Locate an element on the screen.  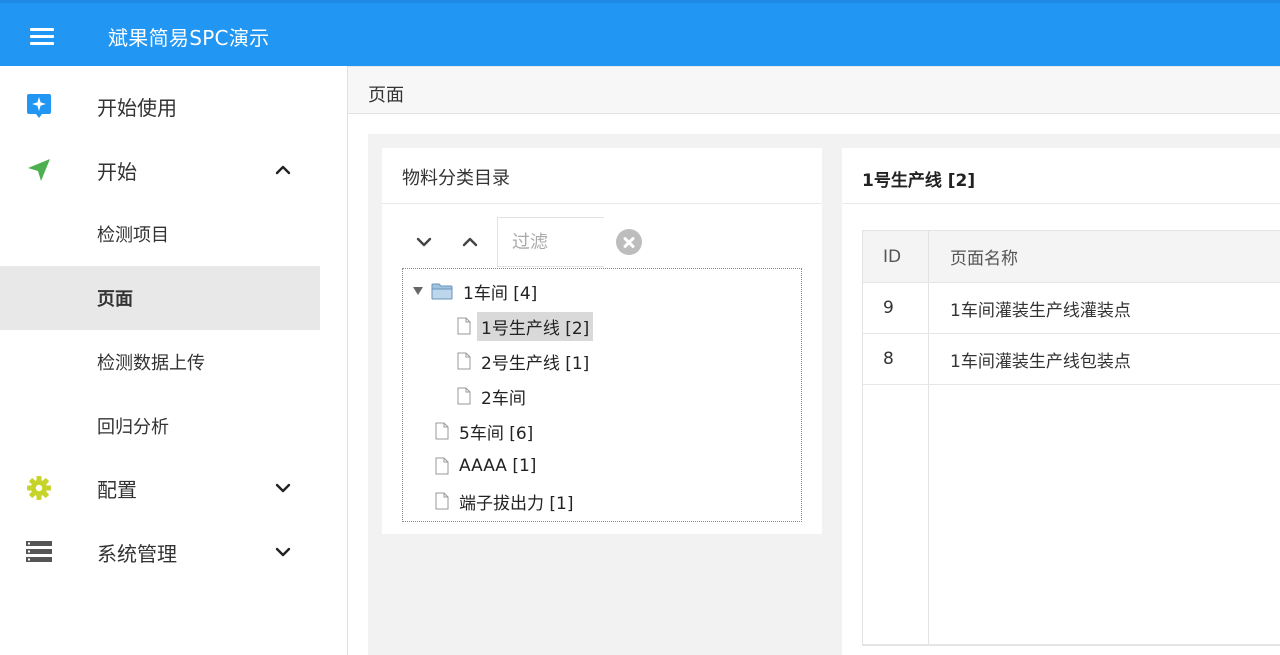
sidebar-subitem-regression: 回归分析 is located at coordinates (160, 426).